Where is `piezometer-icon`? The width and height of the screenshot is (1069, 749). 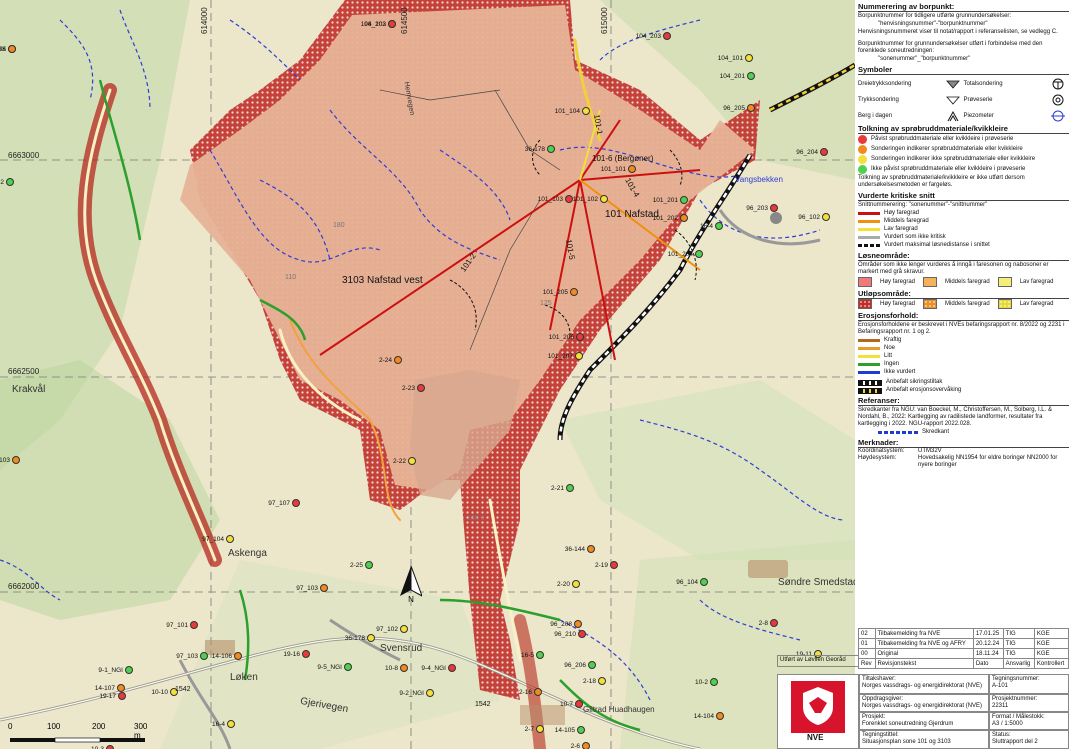
piezometer-icon is located at coordinates (1058, 116).